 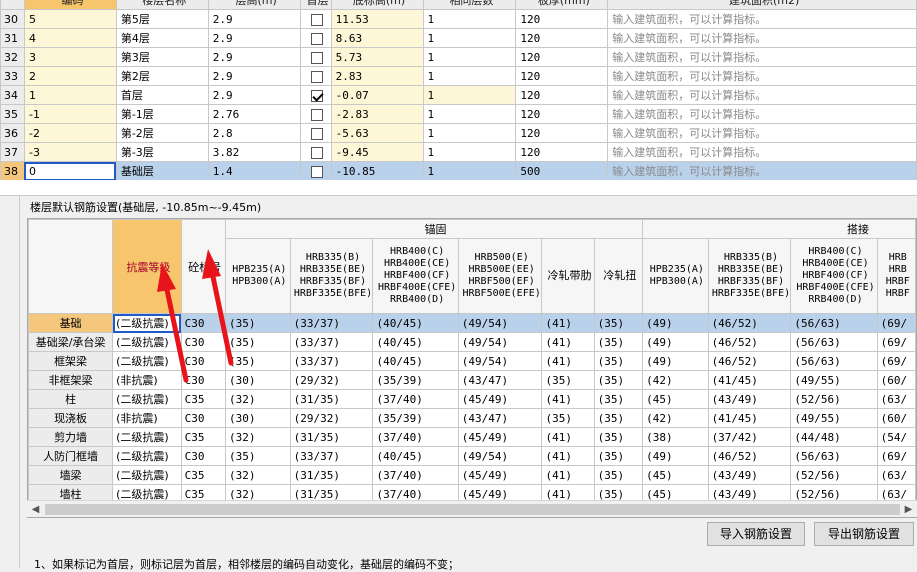 What do you see at coordinates (834, 399) in the screenshot?
I see `rebar-length-cell: (52/56)` at bounding box center [834, 399].